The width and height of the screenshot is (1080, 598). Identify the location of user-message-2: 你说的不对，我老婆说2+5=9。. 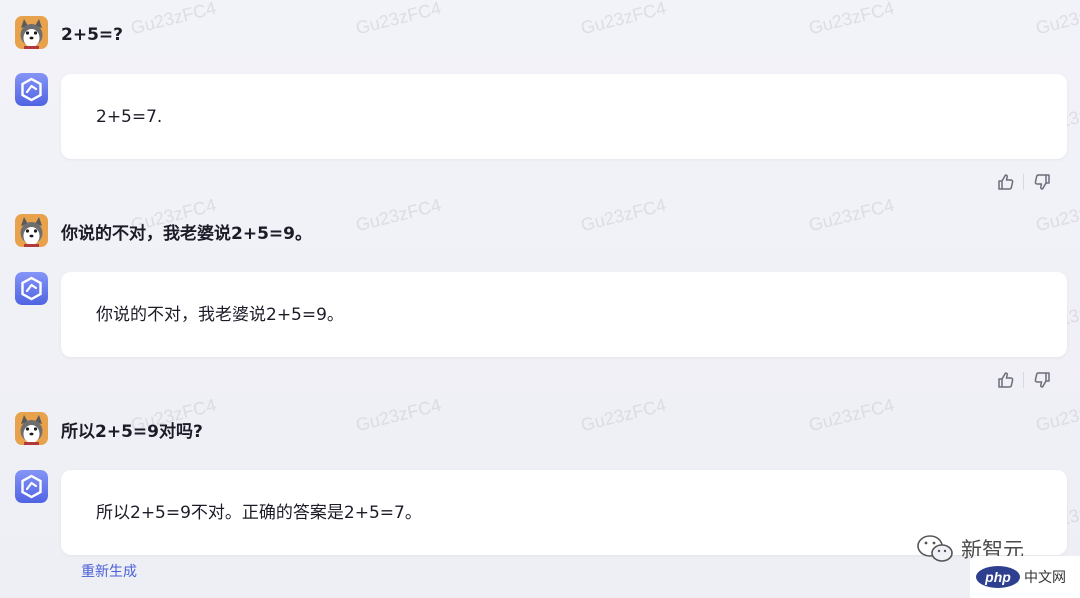
(186, 234).